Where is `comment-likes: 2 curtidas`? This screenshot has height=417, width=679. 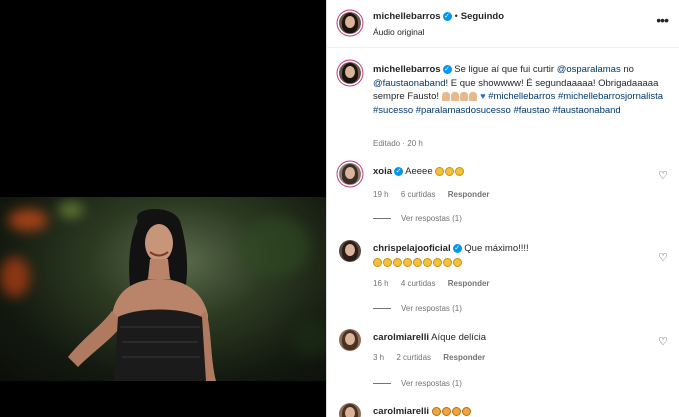
comment-likes: 2 curtidas is located at coordinates (413, 357).